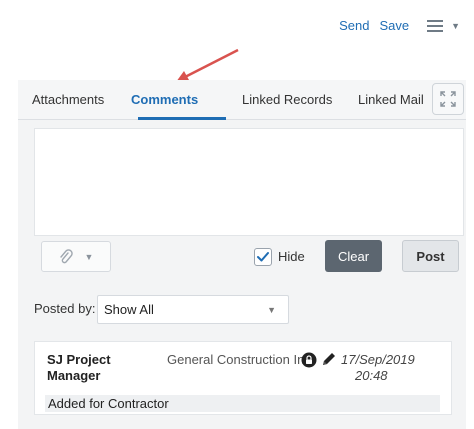  Describe the element at coordinates (68, 99) in the screenshot. I see `tab-attachments: Attachments` at that location.